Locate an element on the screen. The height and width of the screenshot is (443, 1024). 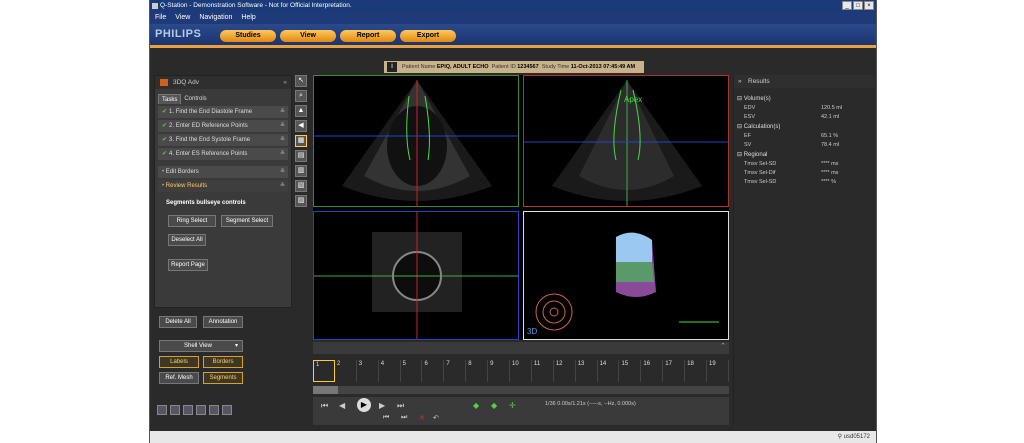
collapse-up-icon: ⌃ is located at coordinates (723, 346).